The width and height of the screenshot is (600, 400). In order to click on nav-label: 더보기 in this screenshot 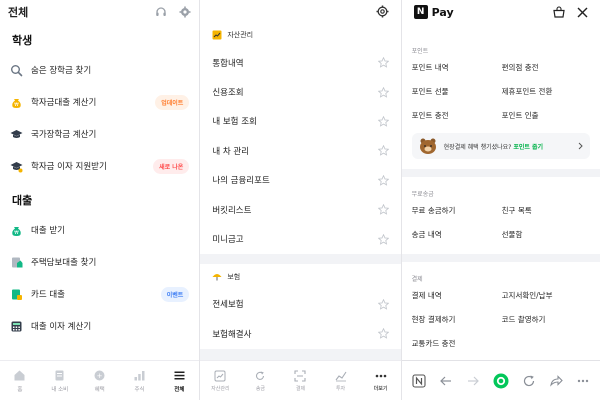, I will do `click(380, 388)`.